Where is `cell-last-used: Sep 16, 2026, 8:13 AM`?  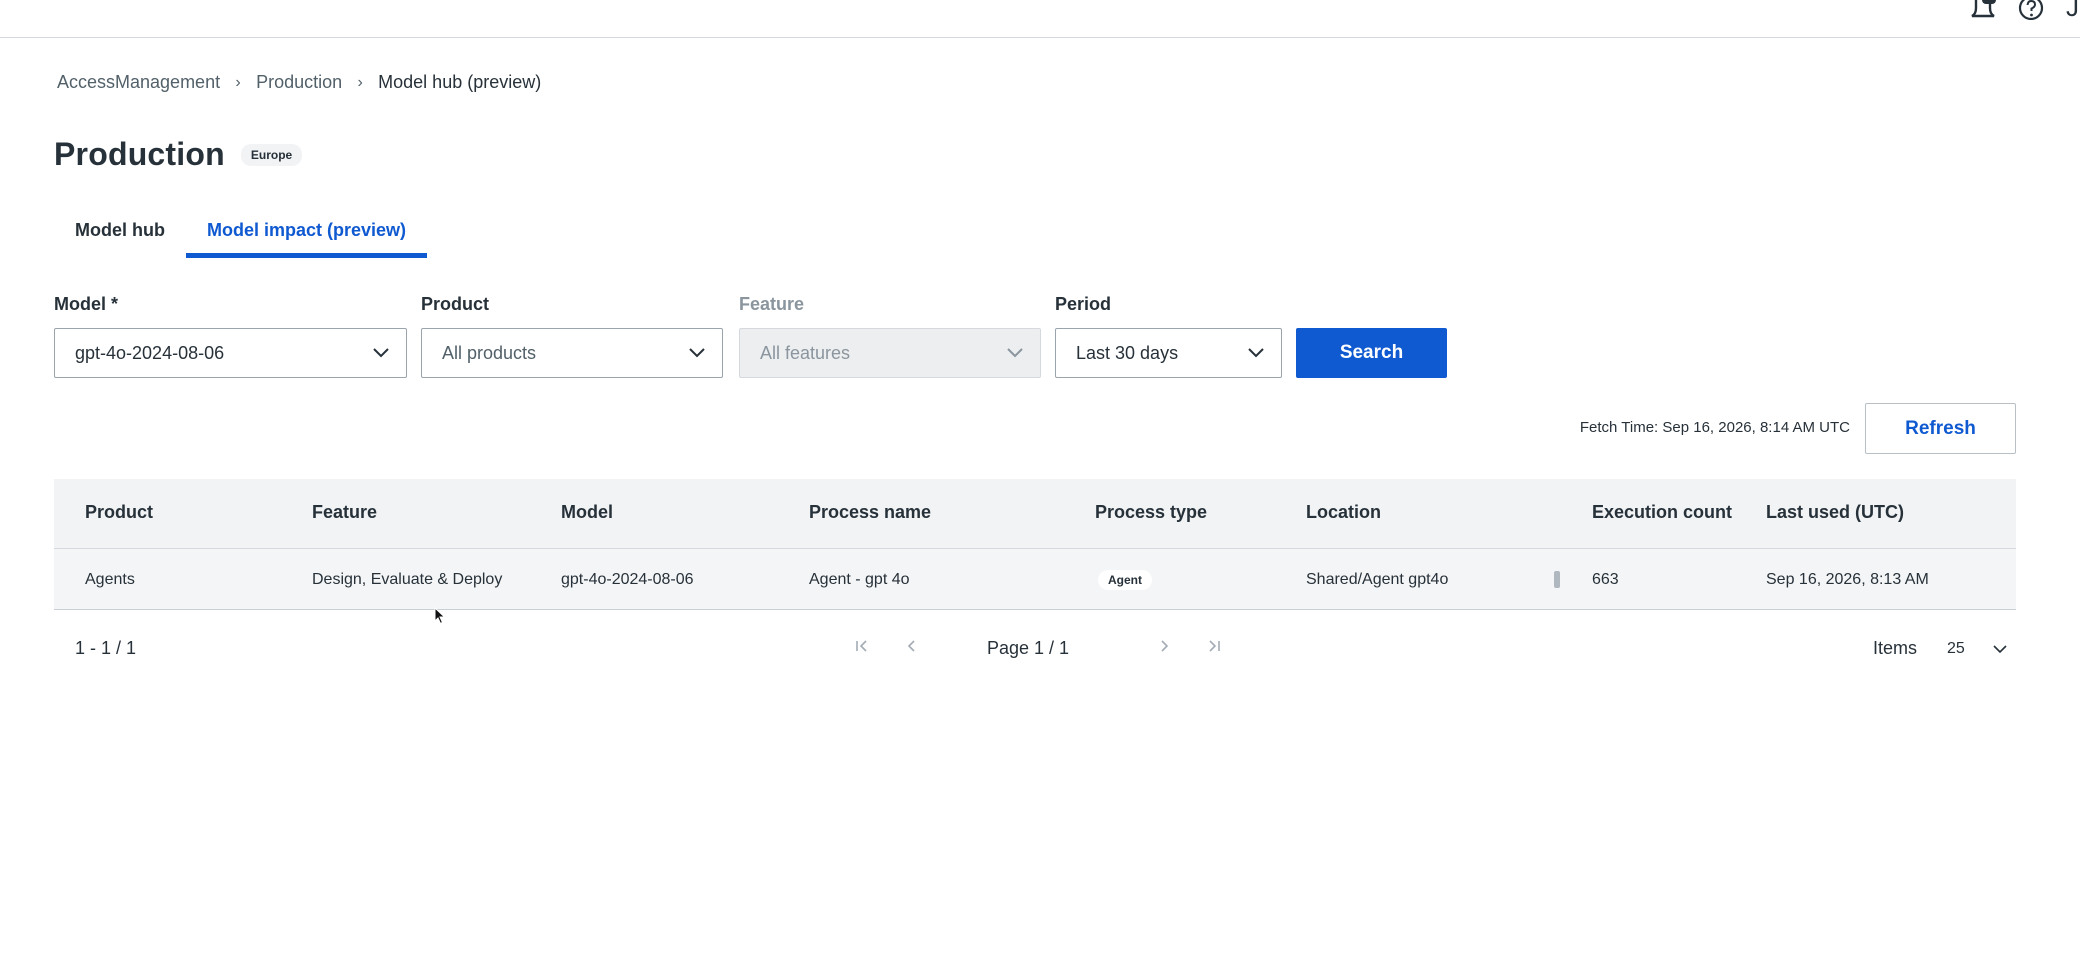 cell-last-used: Sep 16, 2026, 8:13 AM is located at coordinates (1847, 579).